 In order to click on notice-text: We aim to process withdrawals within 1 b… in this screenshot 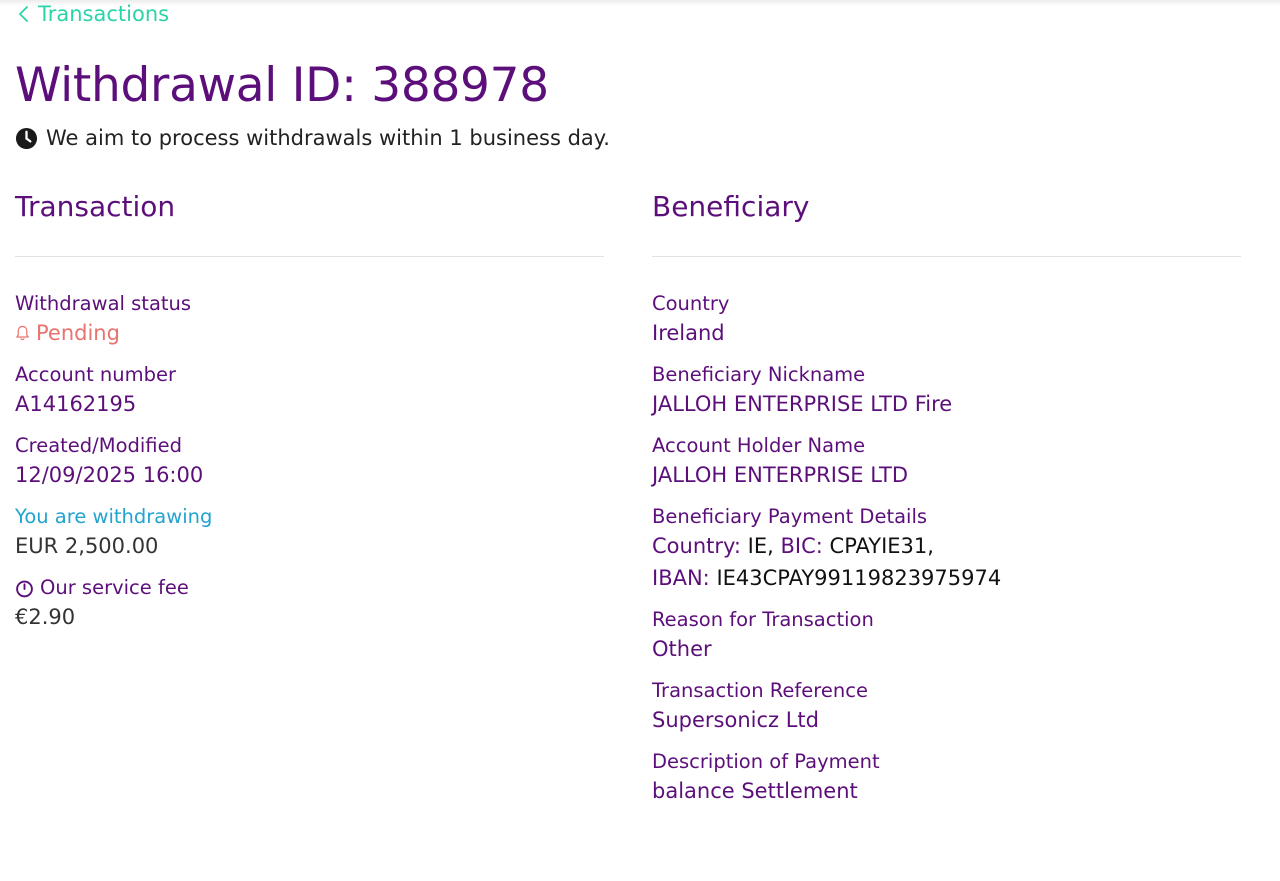, I will do `click(328, 138)`.